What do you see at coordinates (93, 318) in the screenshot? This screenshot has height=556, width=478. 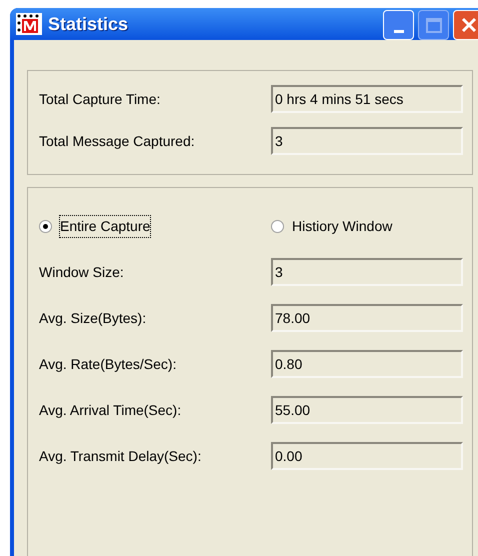 I see `field-label: Avg. Size(Bytes):` at bounding box center [93, 318].